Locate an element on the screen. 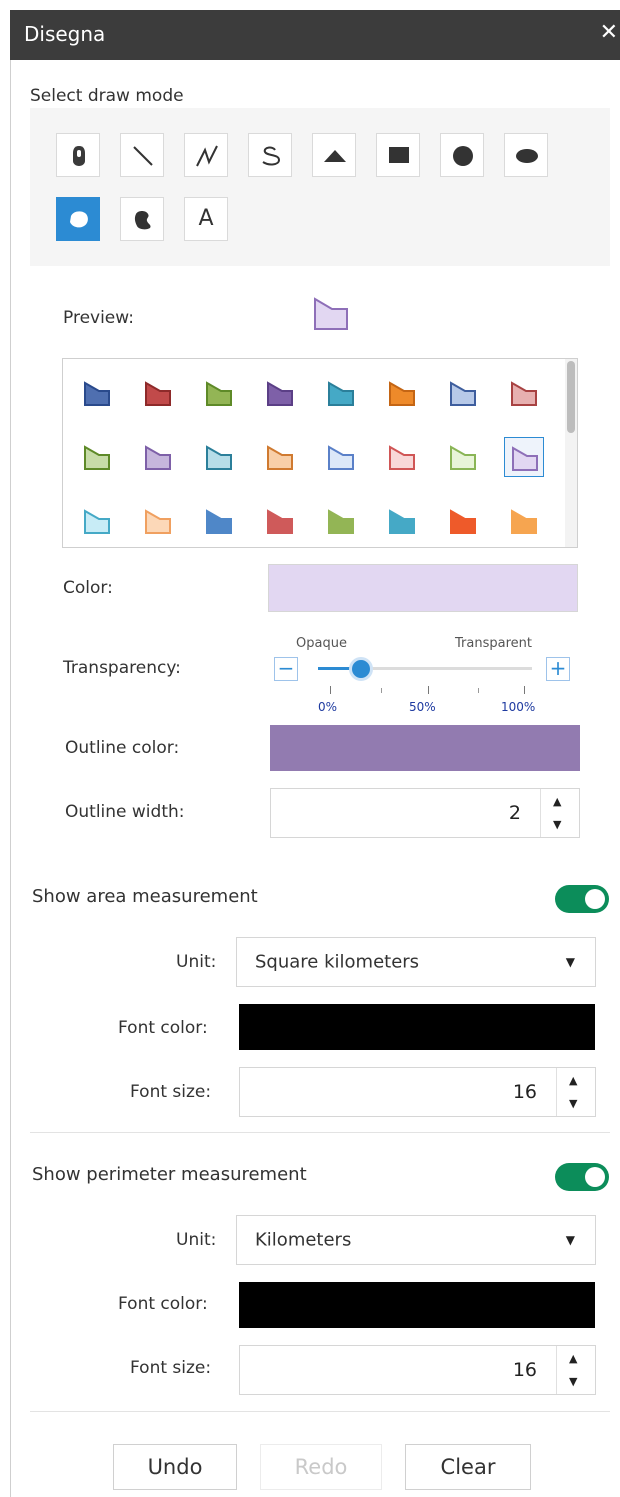 The image size is (620, 1497). perimeter-font-size-label: Font size: is located at coordinates (171, 1368).